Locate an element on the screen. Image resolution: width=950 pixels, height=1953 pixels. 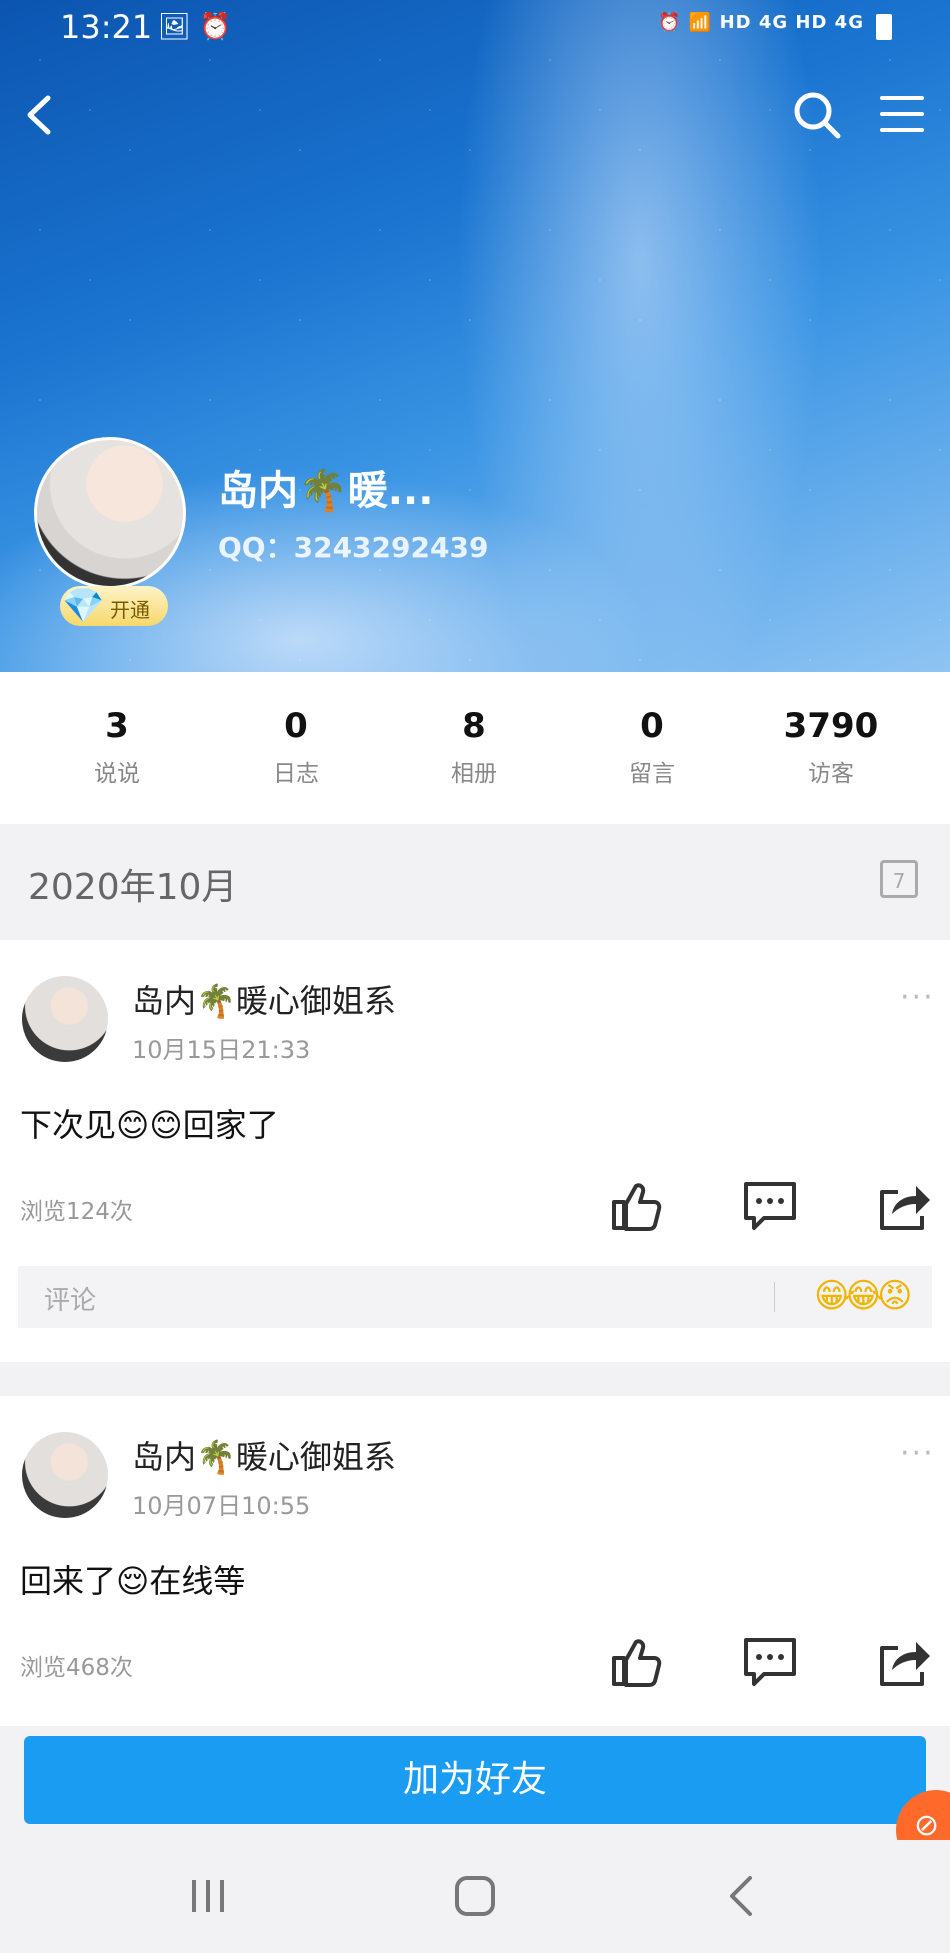
stat-label: 访客 is located at coordinates (831, 774).